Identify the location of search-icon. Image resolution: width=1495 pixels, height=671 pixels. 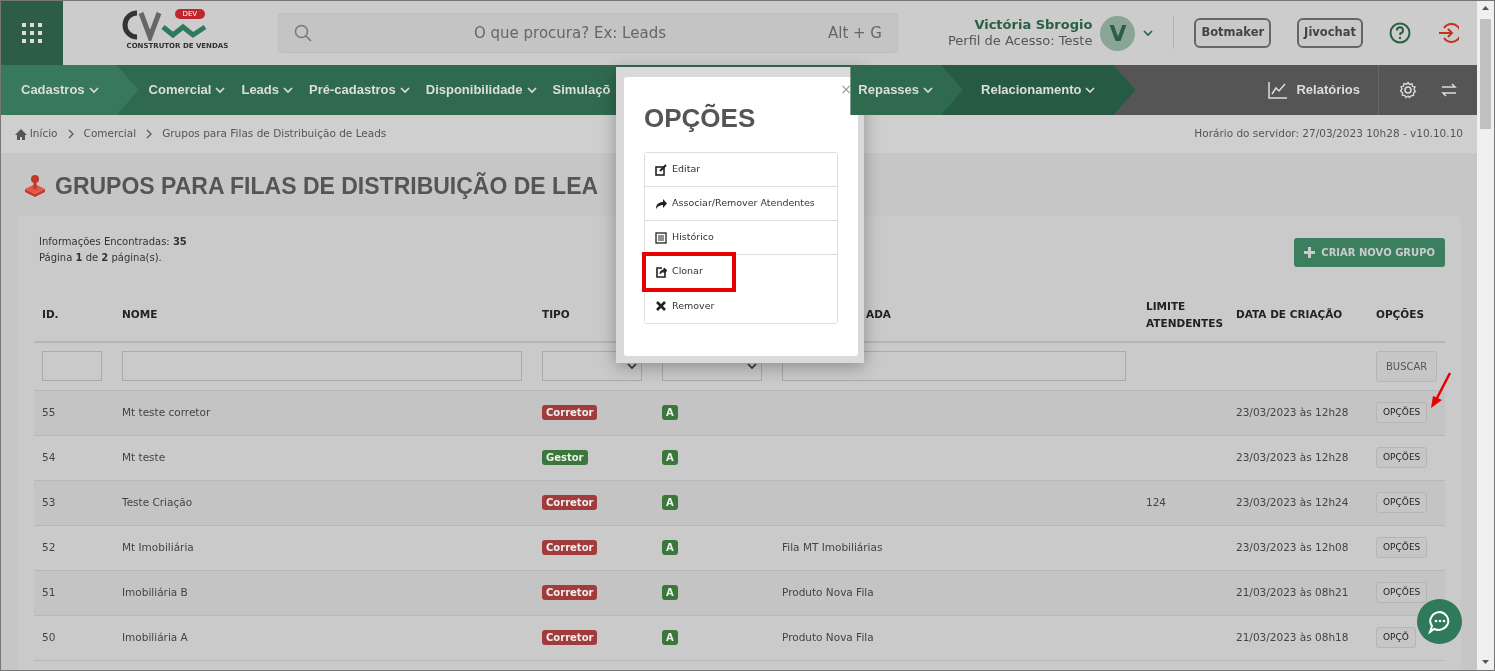
(303, 33).